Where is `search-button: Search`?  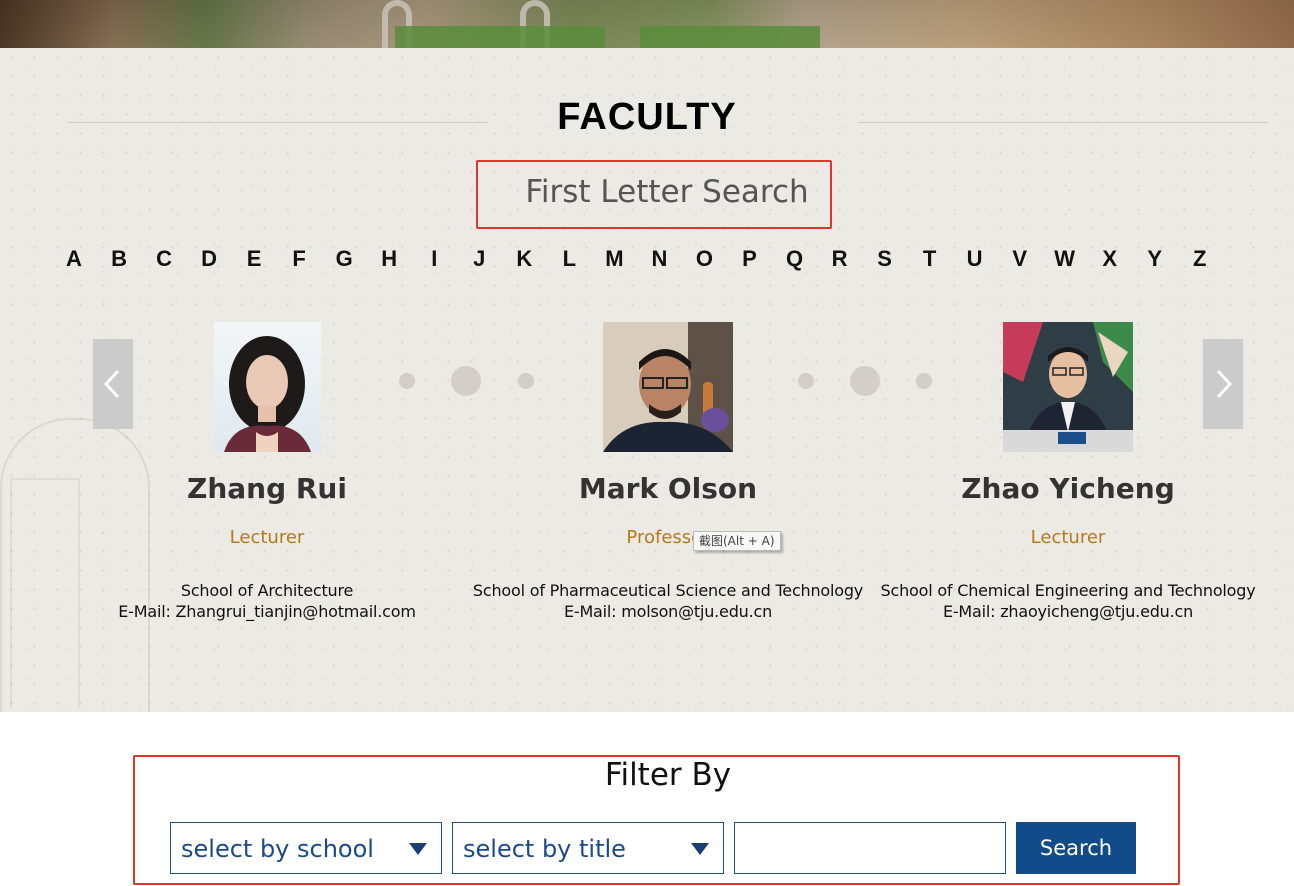
search-button: Search is located at coordinates (1076, 848).